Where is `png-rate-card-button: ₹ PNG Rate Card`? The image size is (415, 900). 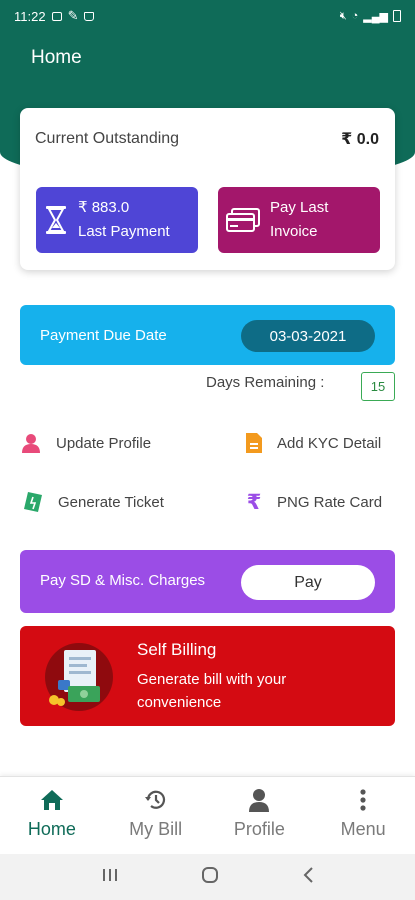 png-rate-card-button: ₹ PNG Rate Card is located at coordinates (313, 502).